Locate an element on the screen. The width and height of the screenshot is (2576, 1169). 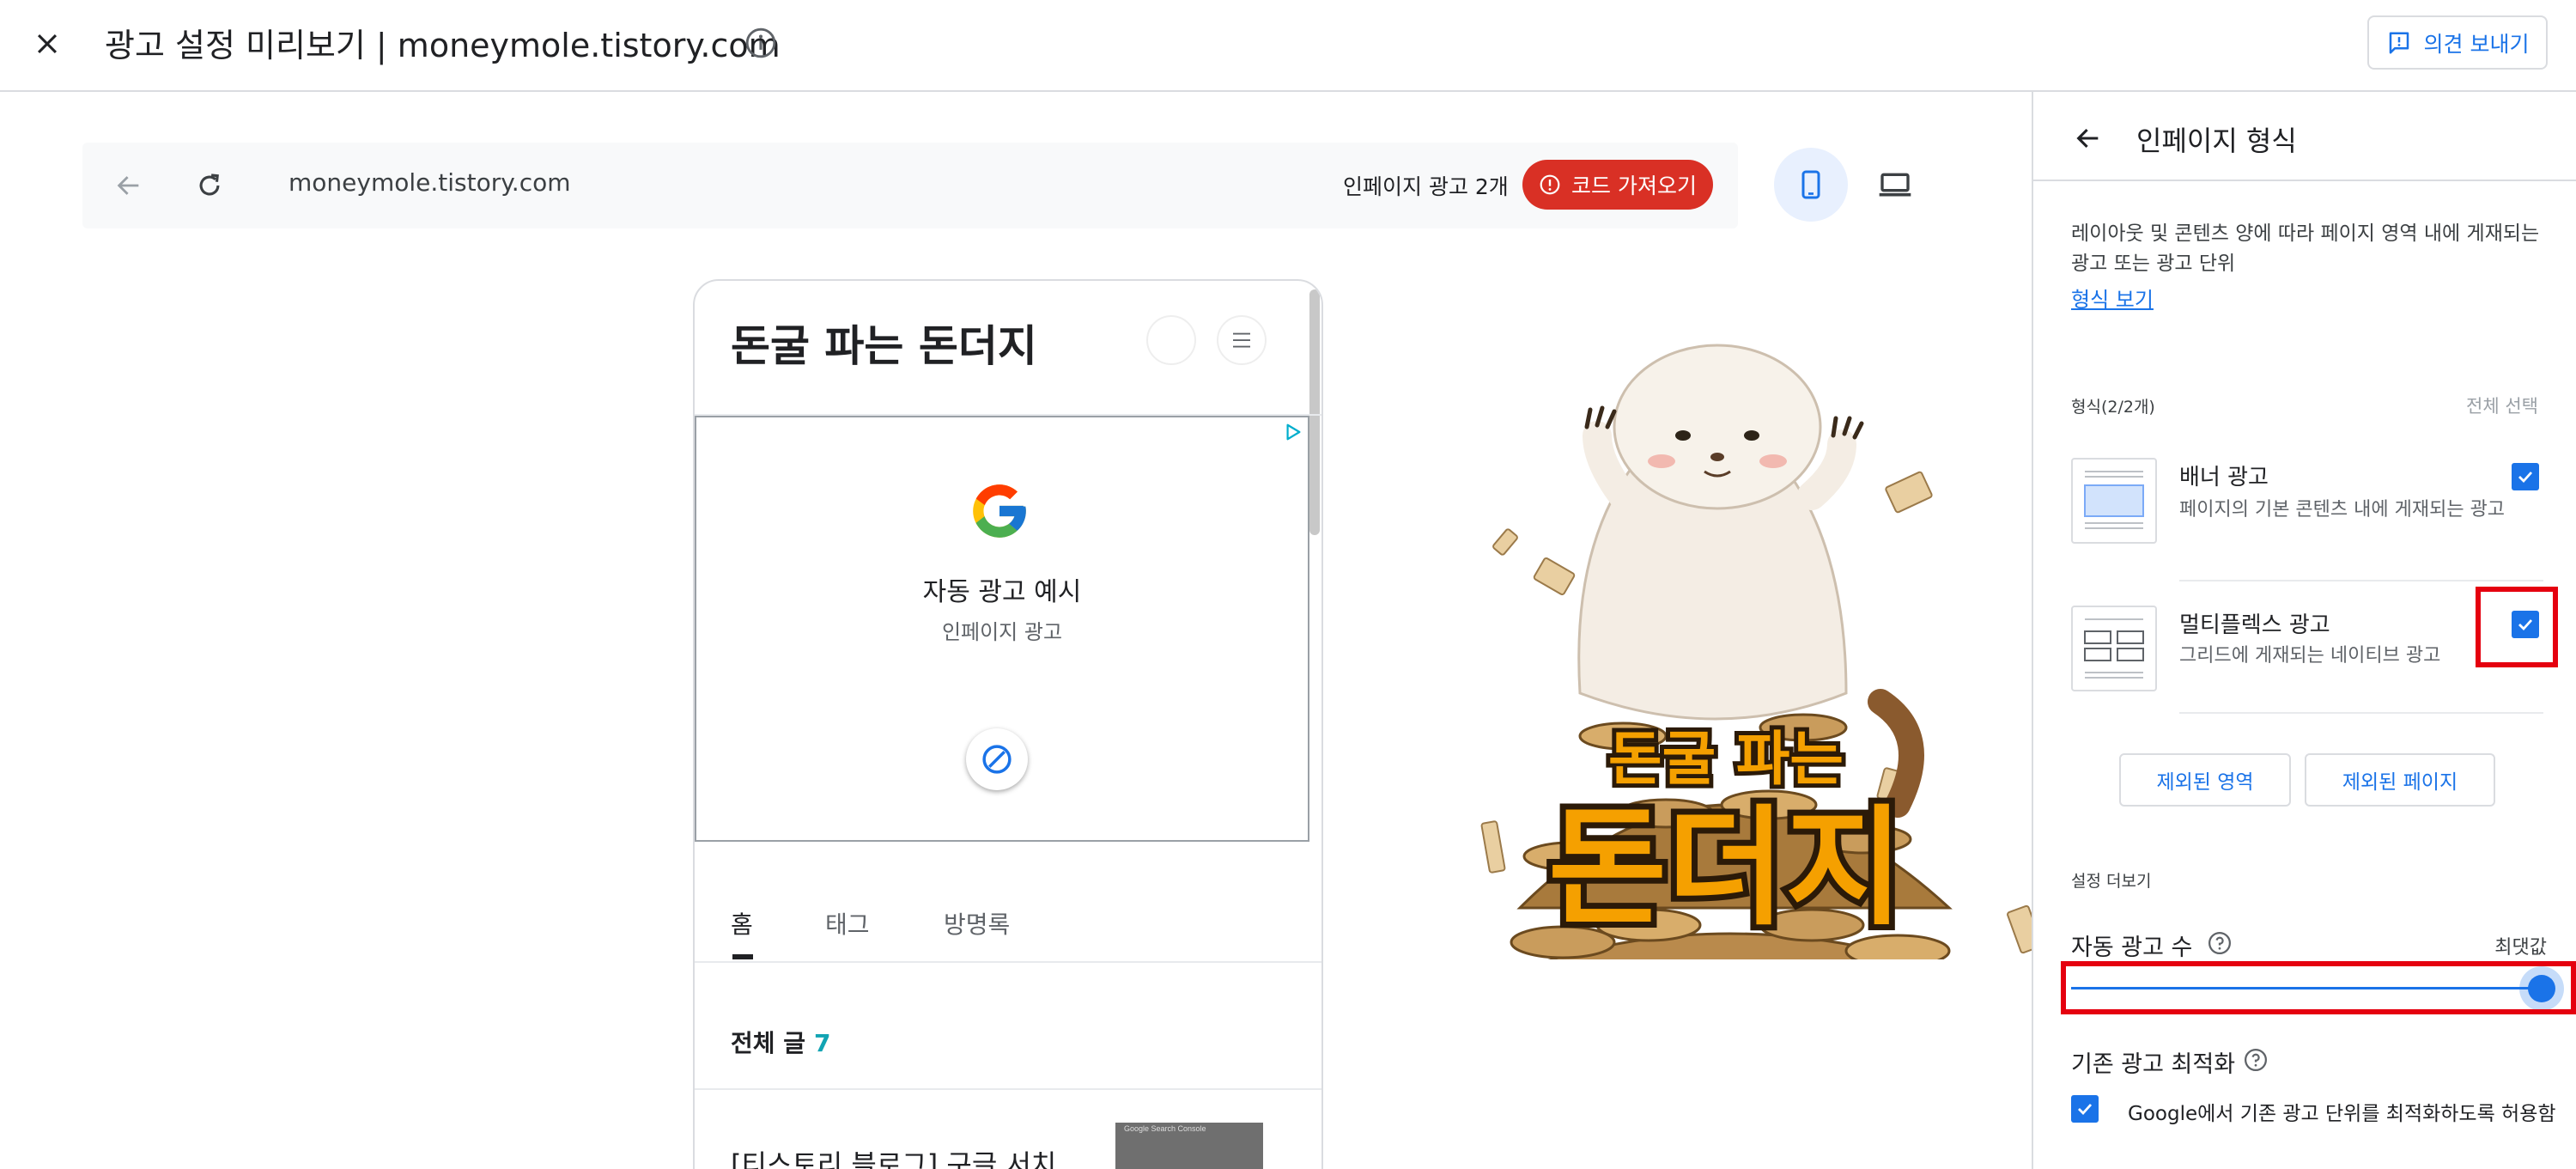
close-button is located at coordinates (48, 43).